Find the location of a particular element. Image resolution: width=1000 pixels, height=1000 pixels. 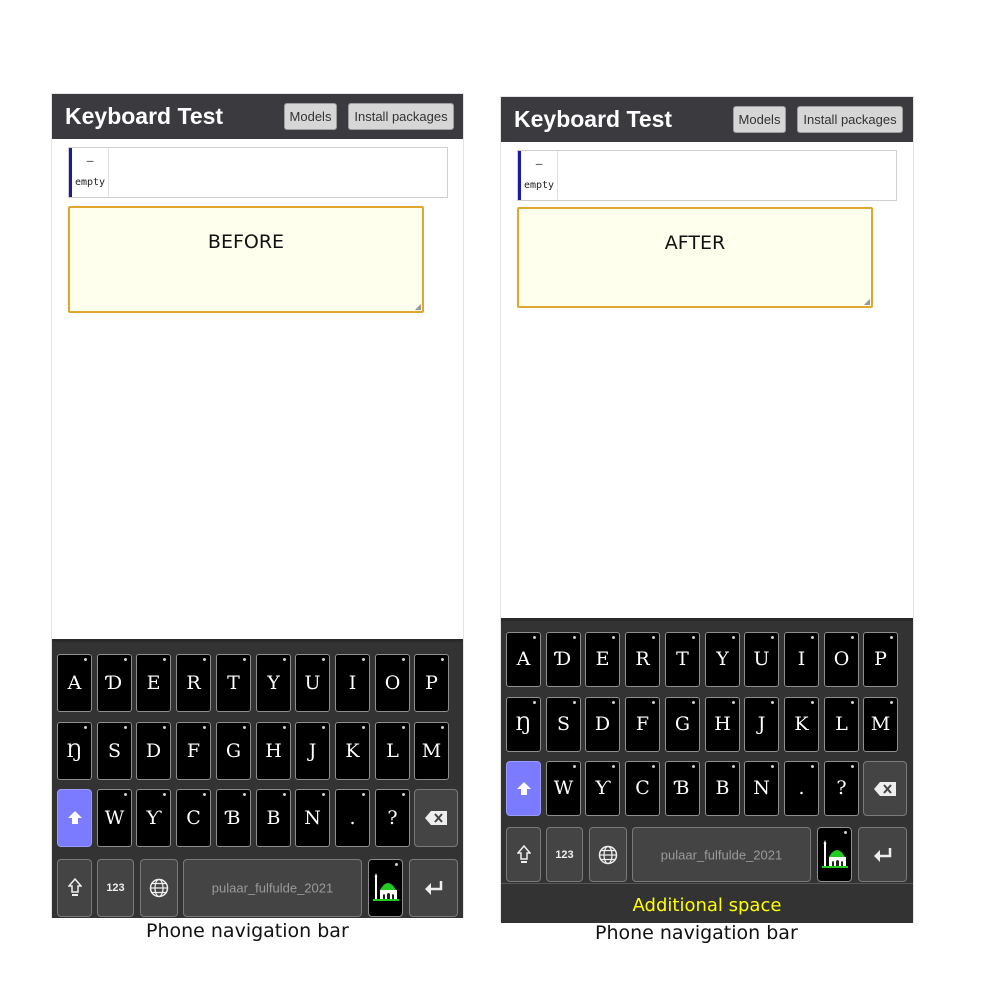

nav-bar-caption-before: Phone navigation bar is located at coordinates (247, 931).